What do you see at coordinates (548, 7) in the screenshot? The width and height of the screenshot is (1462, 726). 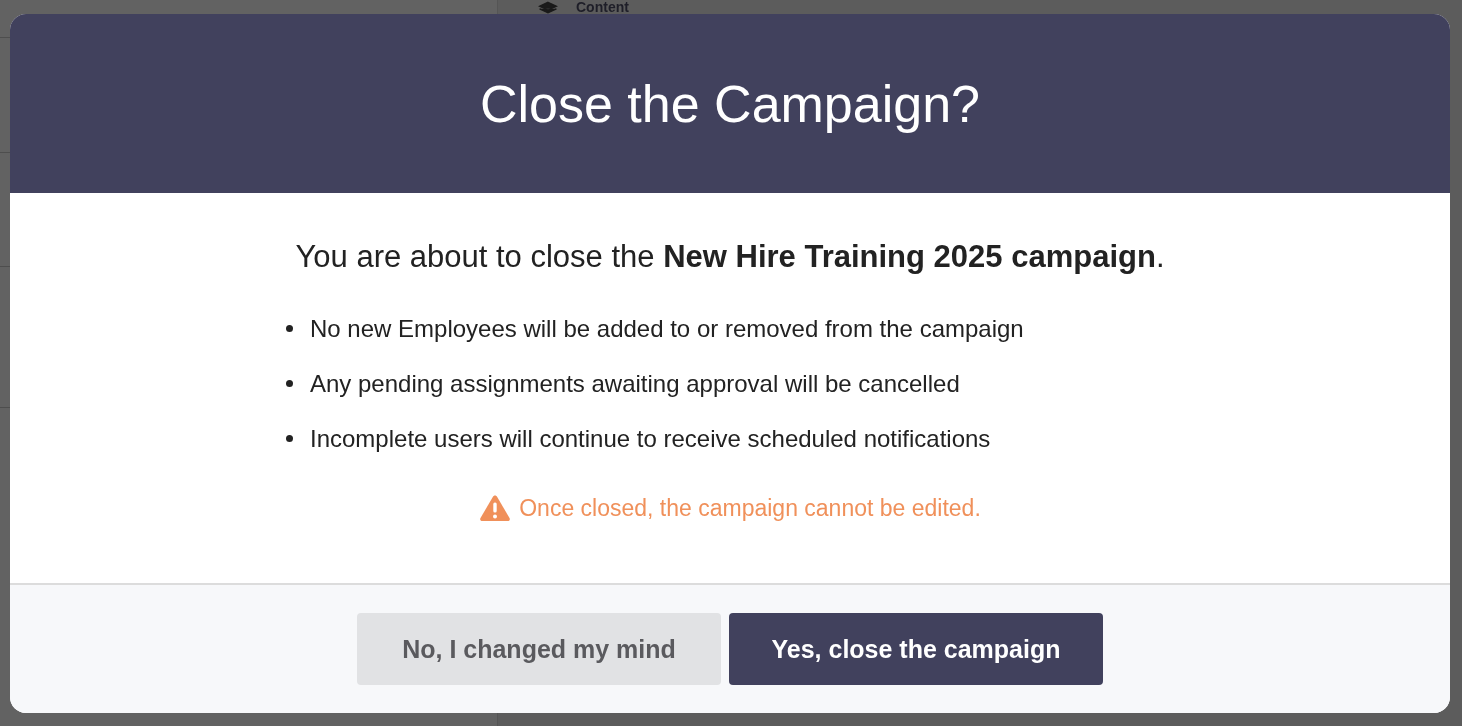 I see `layers-icon` at bounding box center [548, 7].